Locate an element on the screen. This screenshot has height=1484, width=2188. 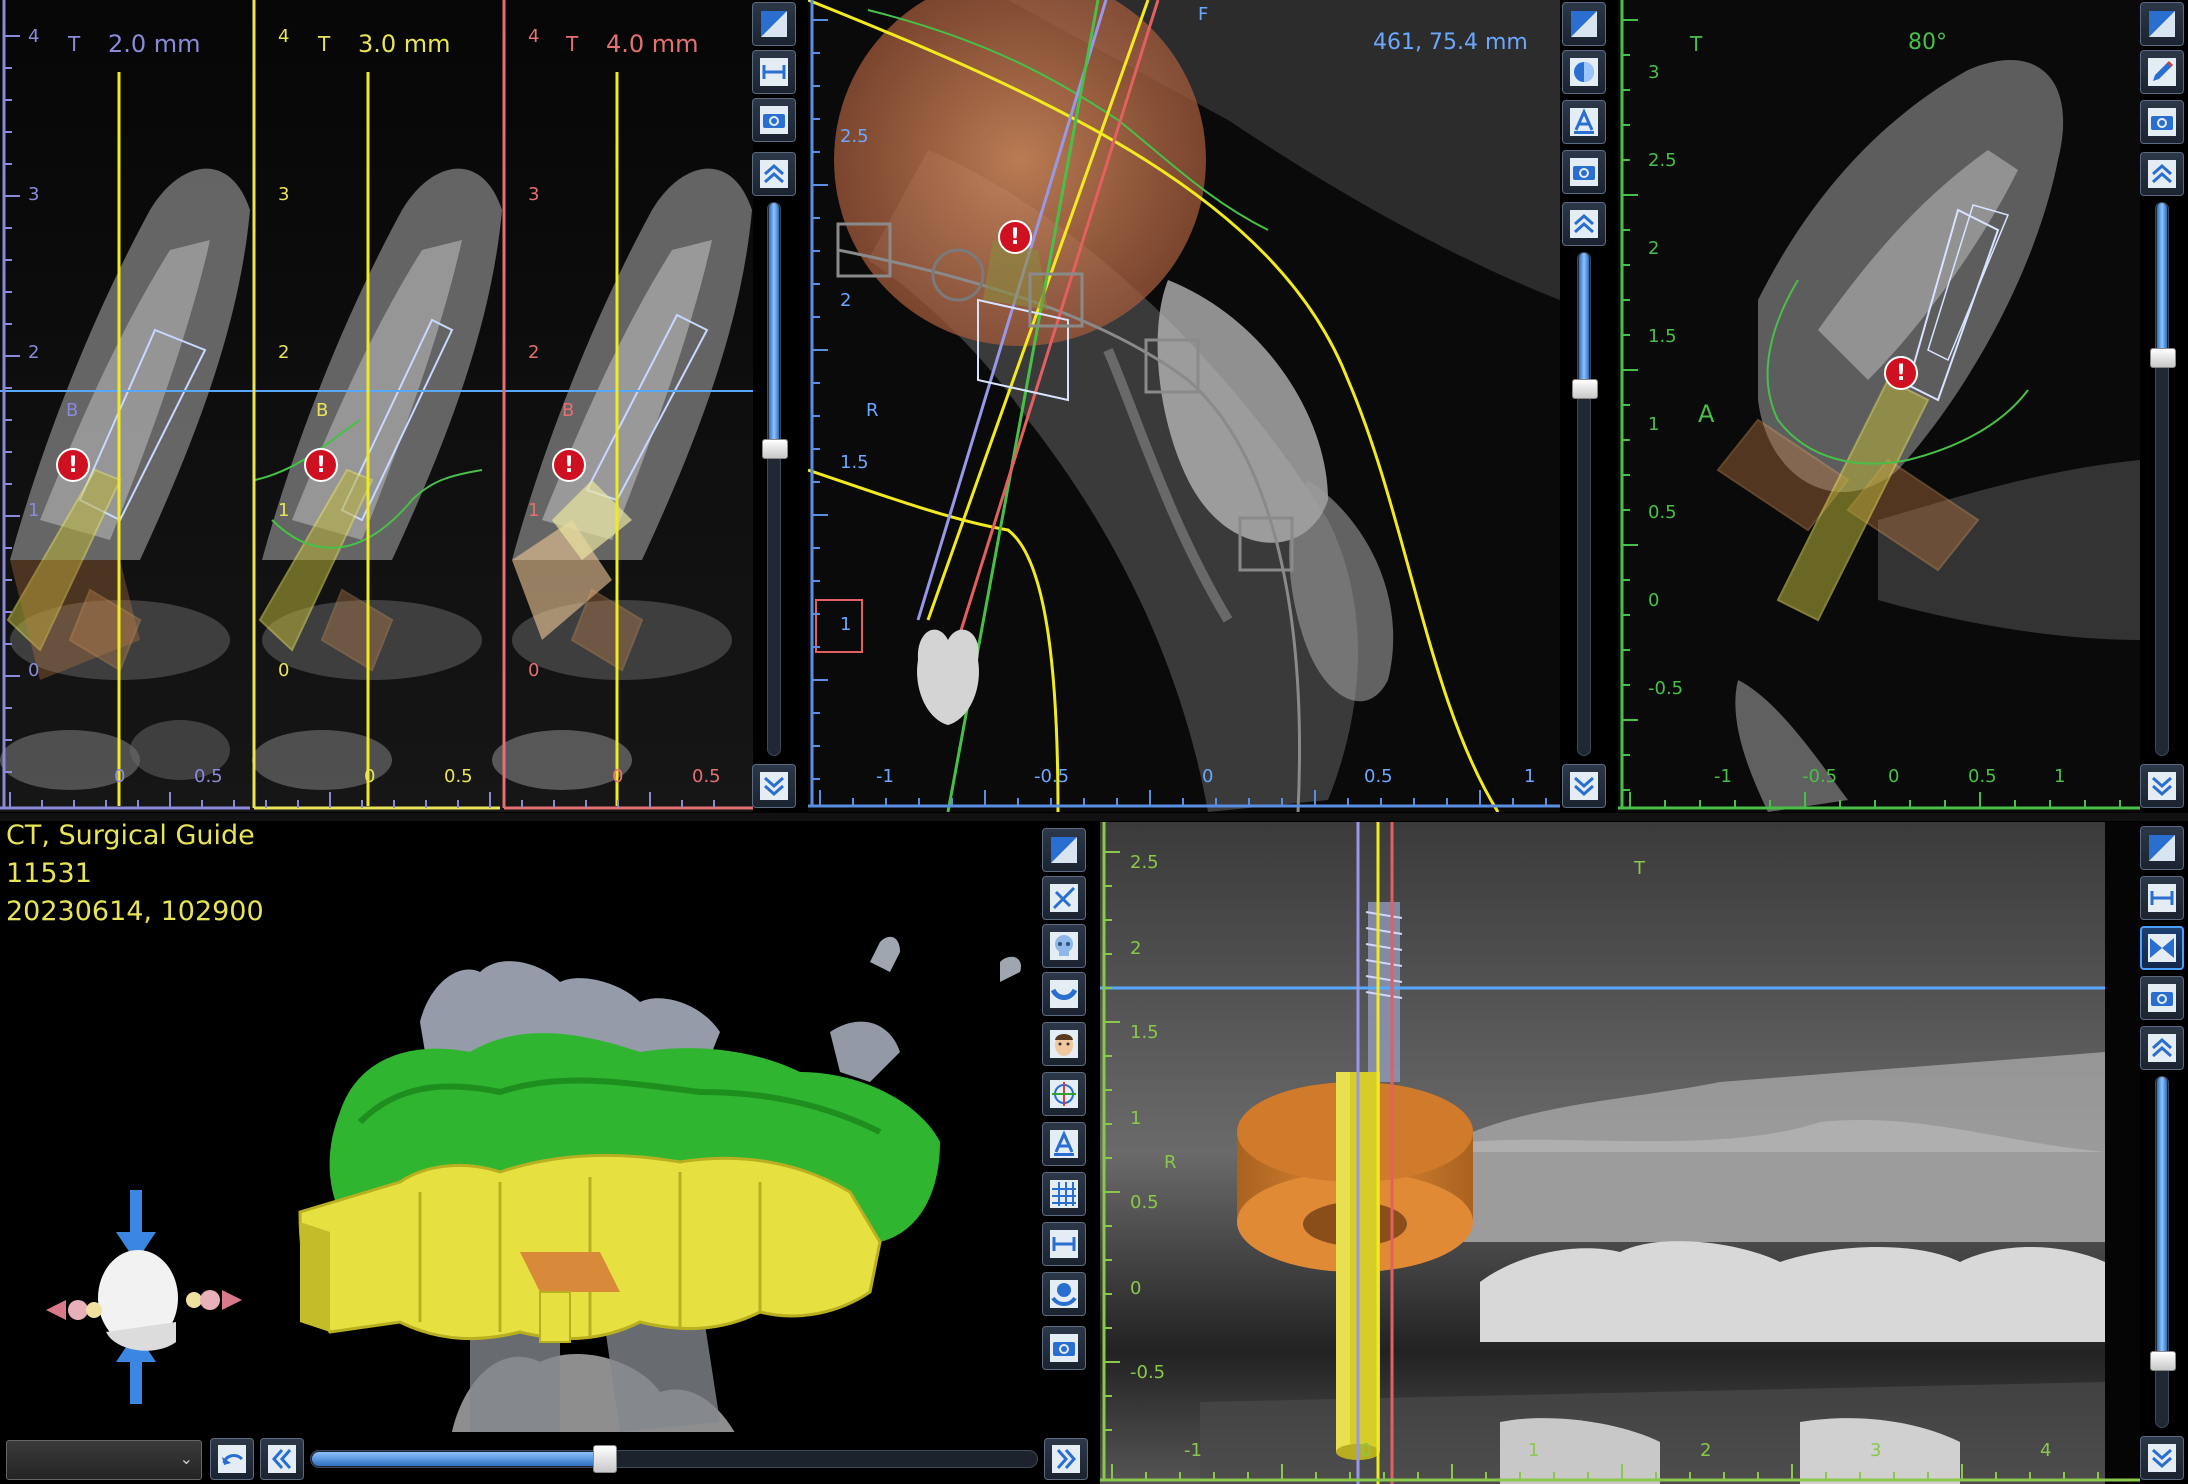
axial-slider-knob is located at coordinates (1585, 389).